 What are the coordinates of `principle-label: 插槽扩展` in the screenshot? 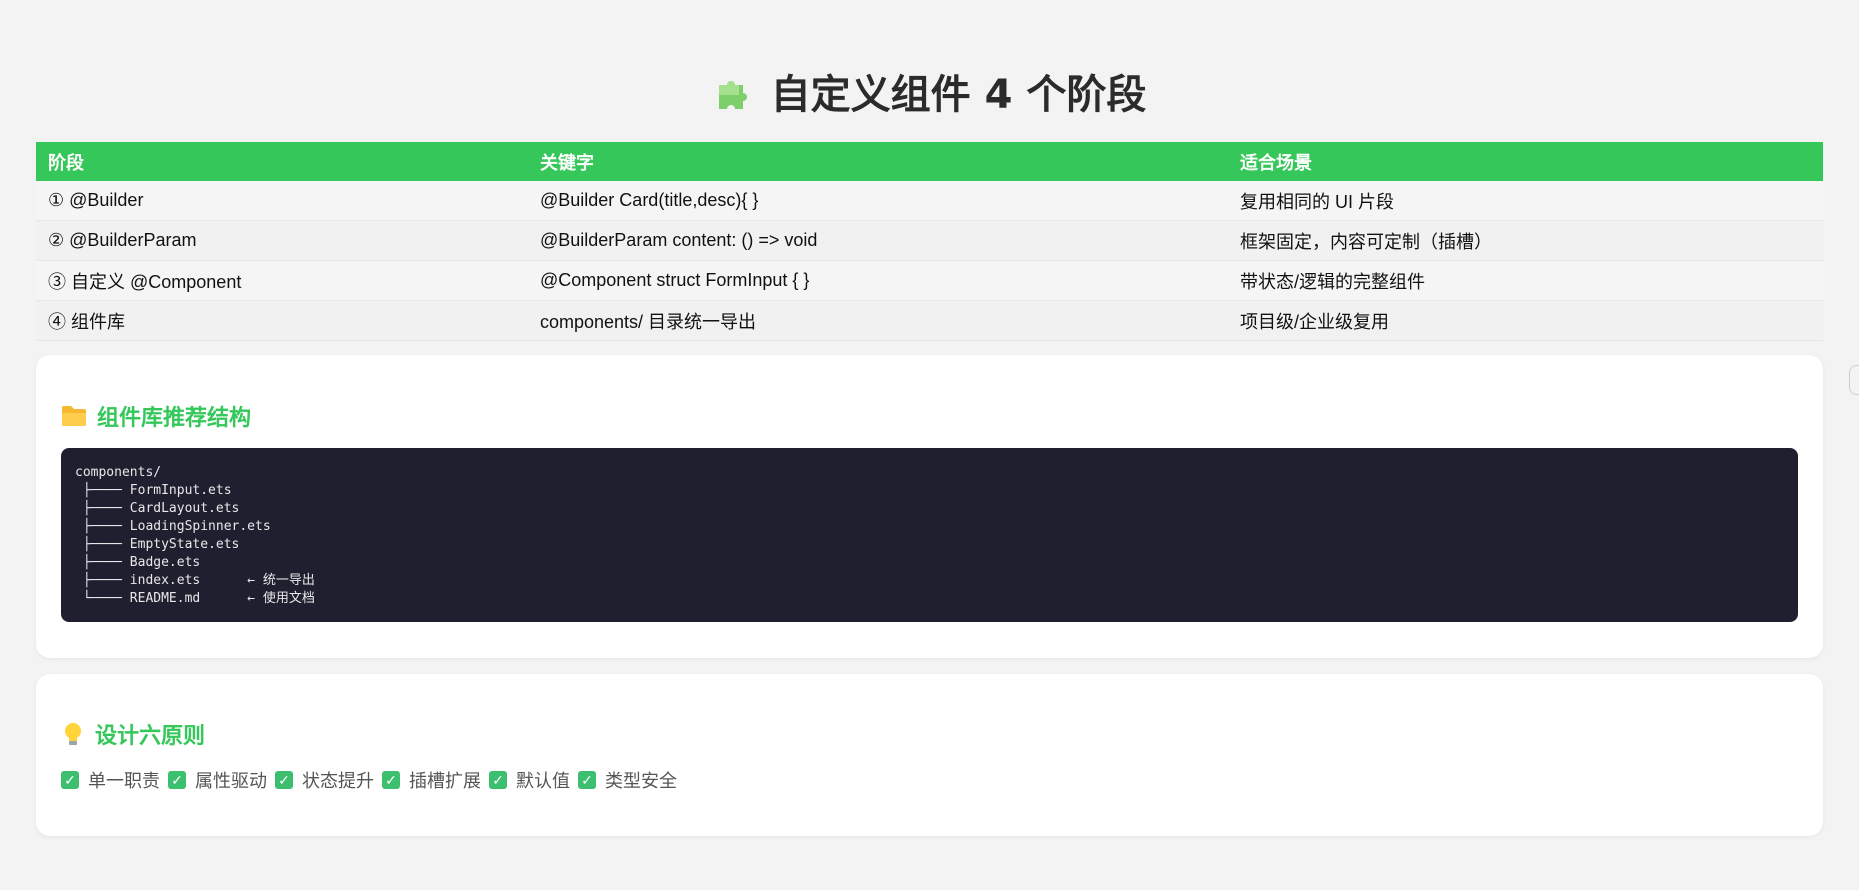 It's located at (445, 781).